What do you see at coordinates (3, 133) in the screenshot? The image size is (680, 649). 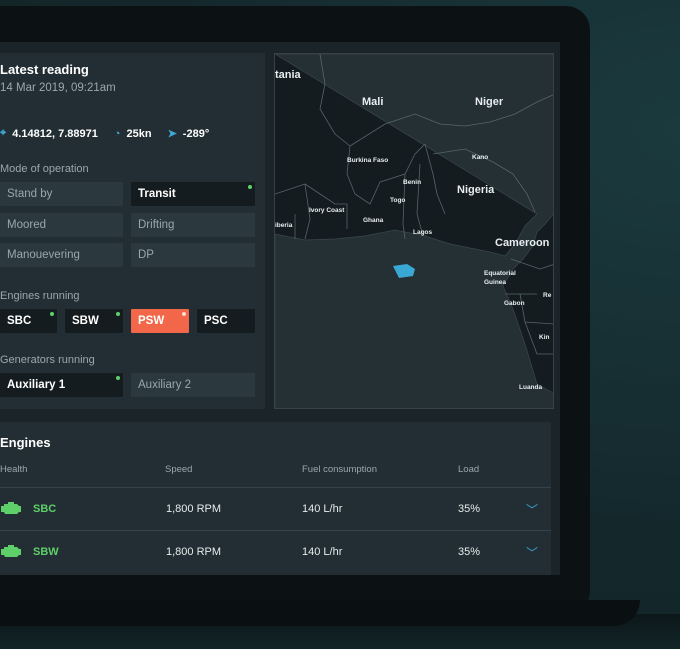 I see `crosshair-icon: ⌖` at bounding box center [3, 133].